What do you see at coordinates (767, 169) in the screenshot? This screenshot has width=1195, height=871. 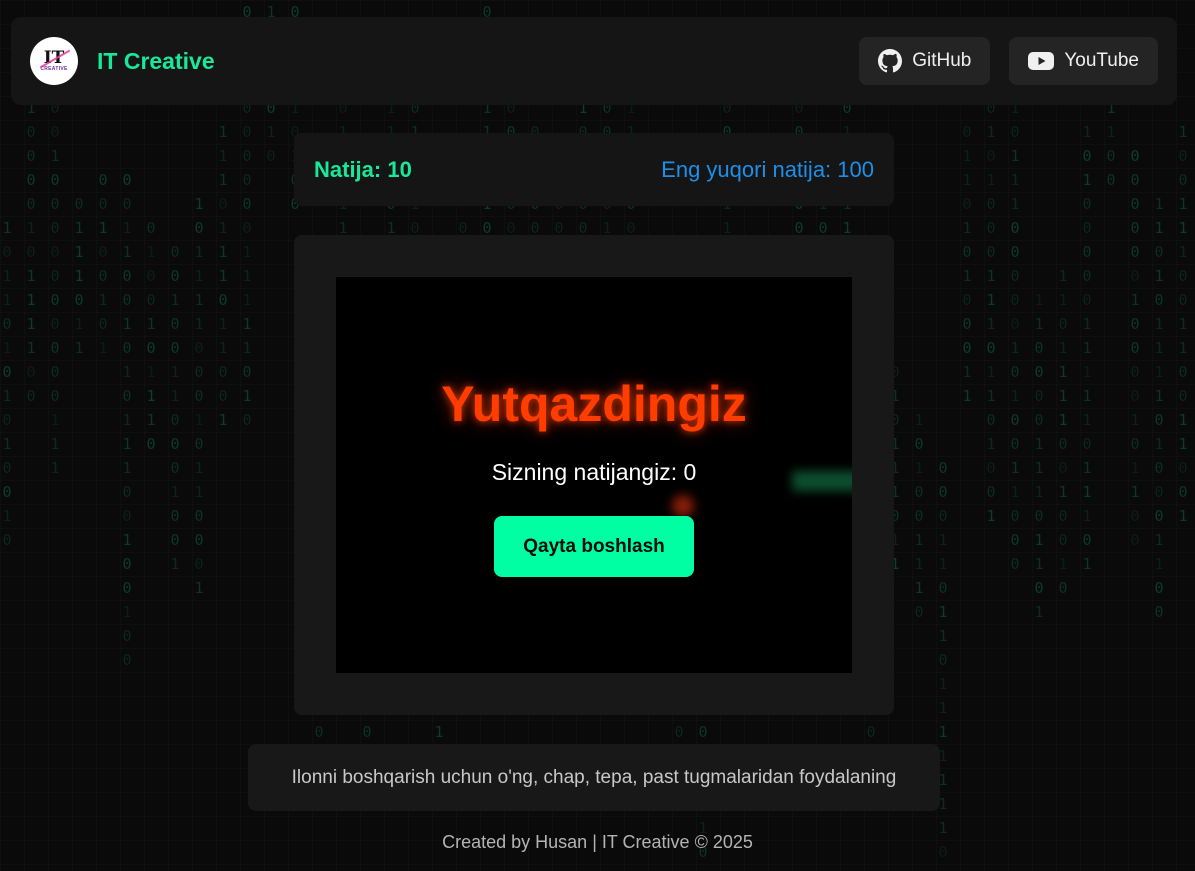 I see `high-score: Eng yuqori natija: 100` at bounding box center [767, 169].